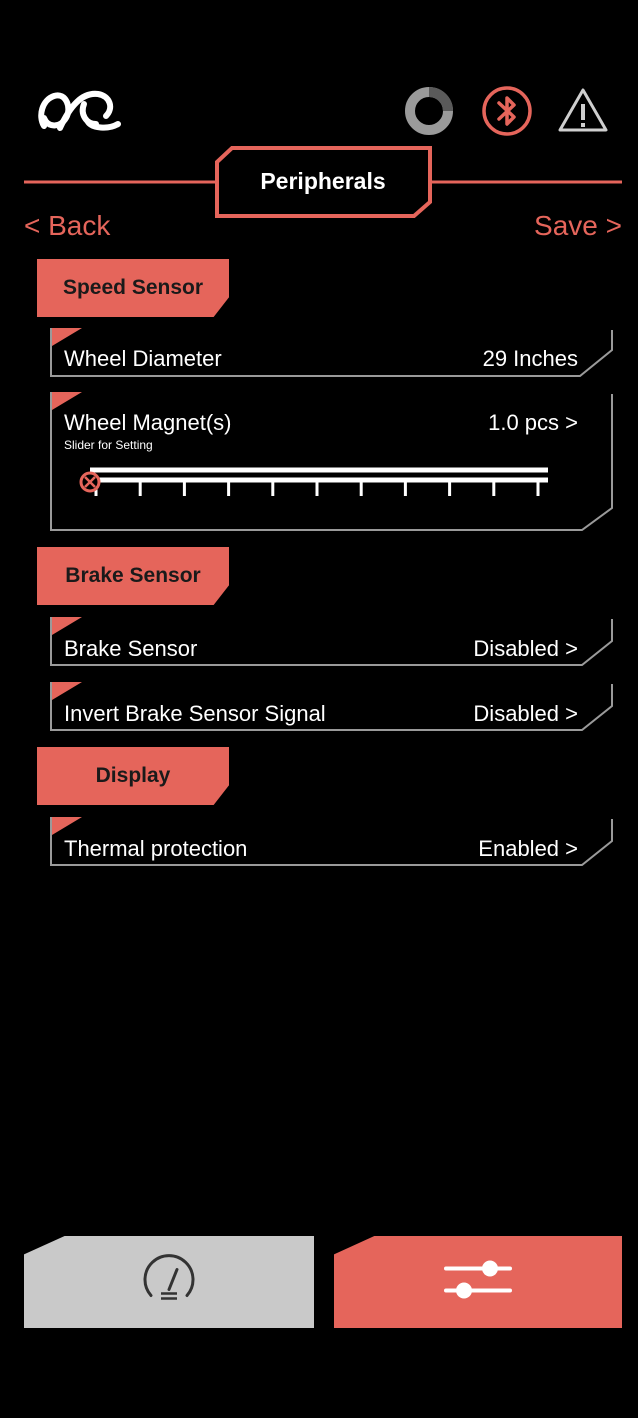 This screenshot has height=1418, width=638. Describe the element at coordinates (578, 226) in the screenshot. I see `save-button: Save >` at that location.